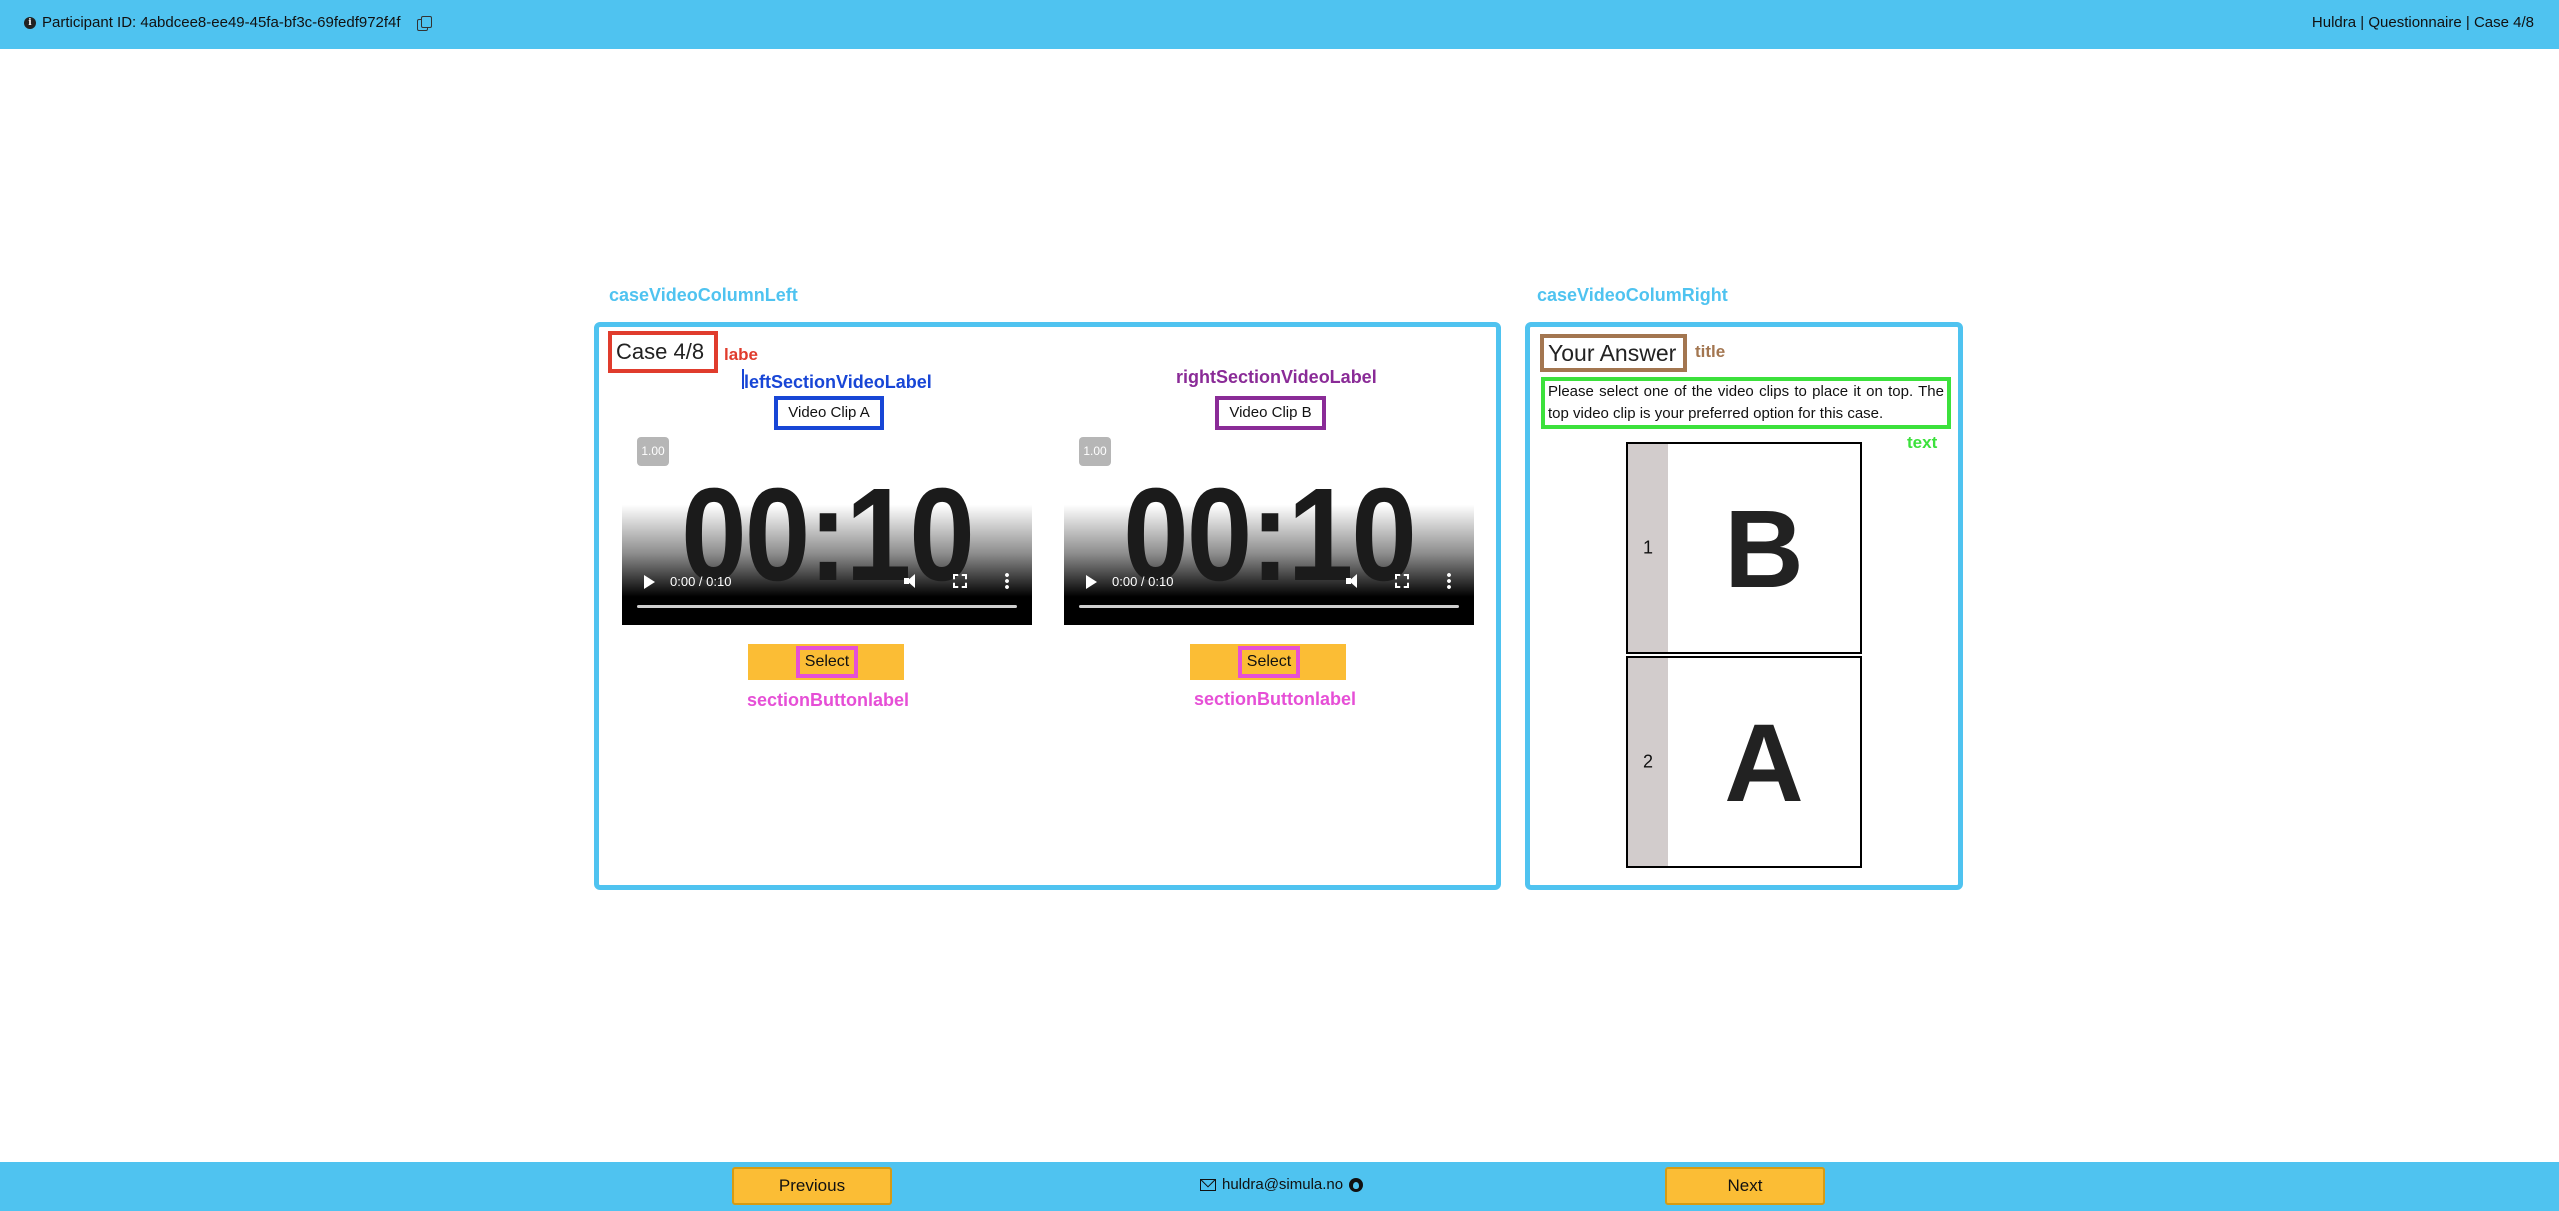  I want to click on video-clip-b-label: Video Clip B, so click(1270, 413).